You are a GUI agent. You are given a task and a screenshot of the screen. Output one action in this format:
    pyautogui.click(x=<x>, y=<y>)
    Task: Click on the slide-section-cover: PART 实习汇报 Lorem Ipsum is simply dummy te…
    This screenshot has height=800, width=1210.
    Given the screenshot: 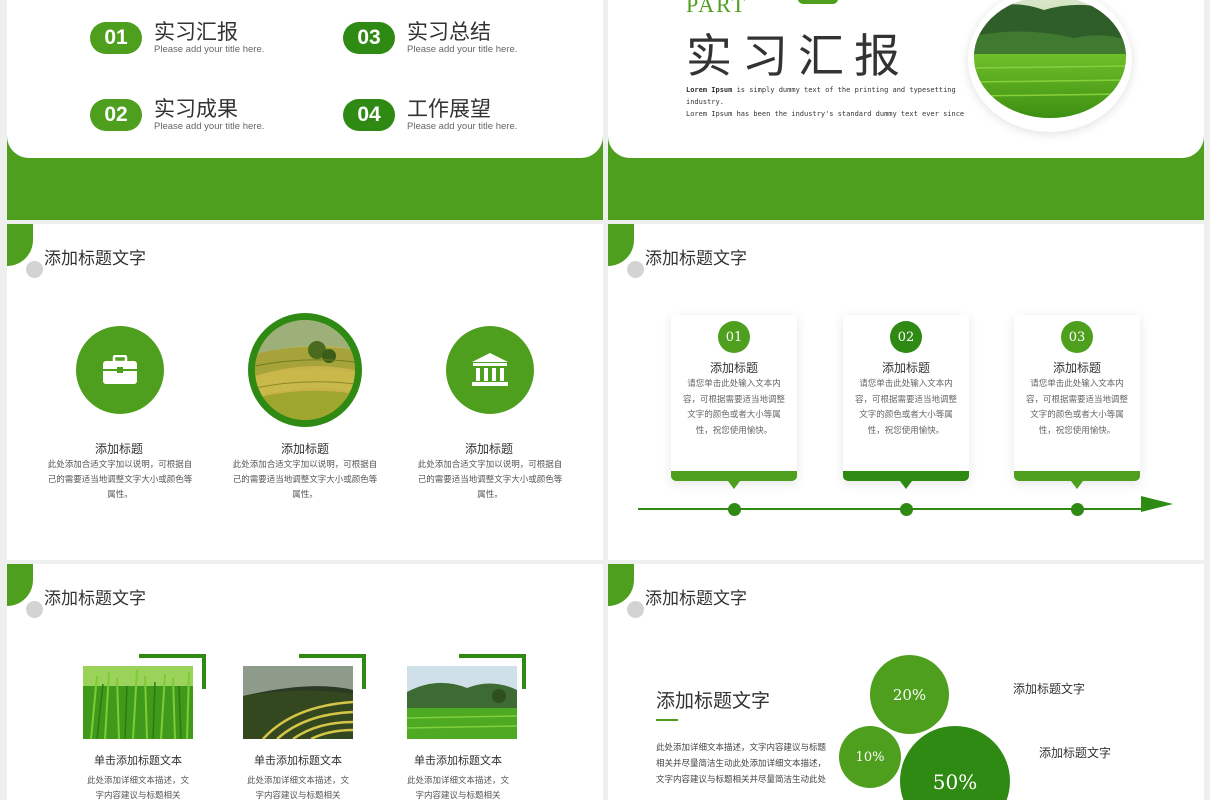 What is the action you would take?
    pyautogui.click(x=906, y=110)
    